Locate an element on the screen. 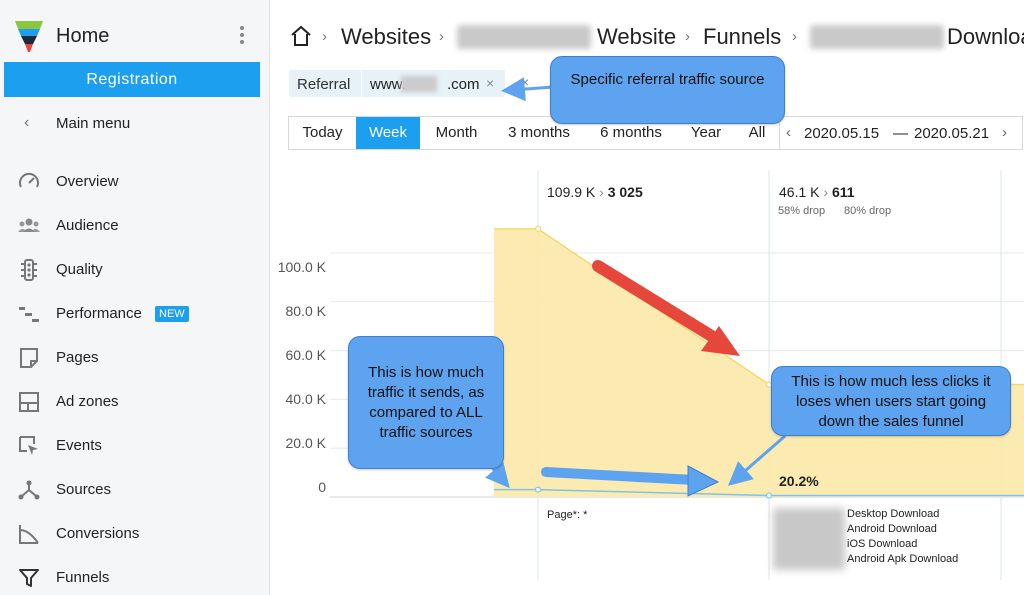 The image size is (1024, 595). arrow-blue-big-head is located at coordinates (703, 481).